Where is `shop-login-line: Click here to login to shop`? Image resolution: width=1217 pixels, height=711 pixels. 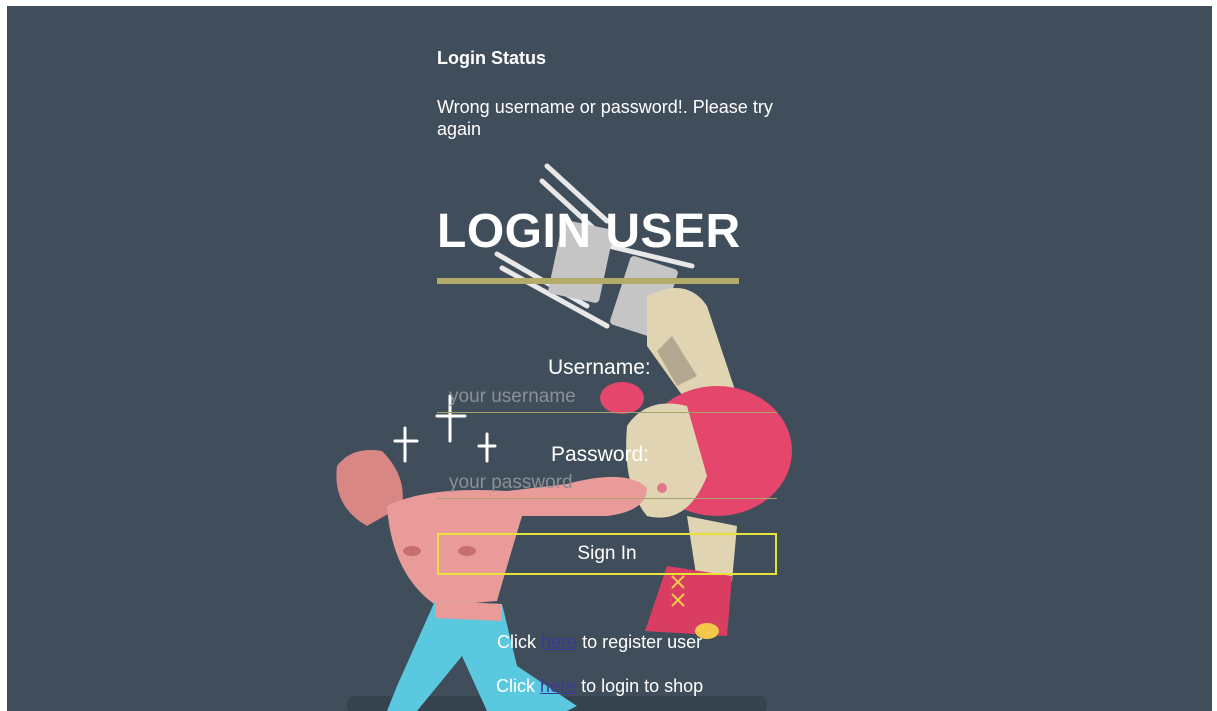 shop-login-line: Click here to login to shop is located at coordinates (599, 686).